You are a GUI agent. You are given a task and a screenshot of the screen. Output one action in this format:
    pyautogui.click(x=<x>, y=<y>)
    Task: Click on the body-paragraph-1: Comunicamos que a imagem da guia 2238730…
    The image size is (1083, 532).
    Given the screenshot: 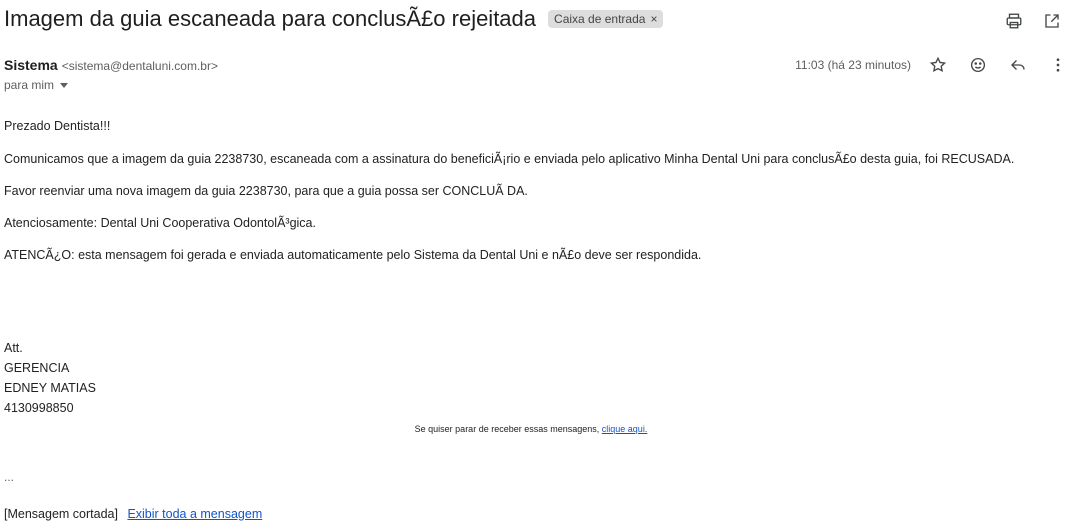 What is the action you would take?
    pyautogui.click(x=509, y=159)
    